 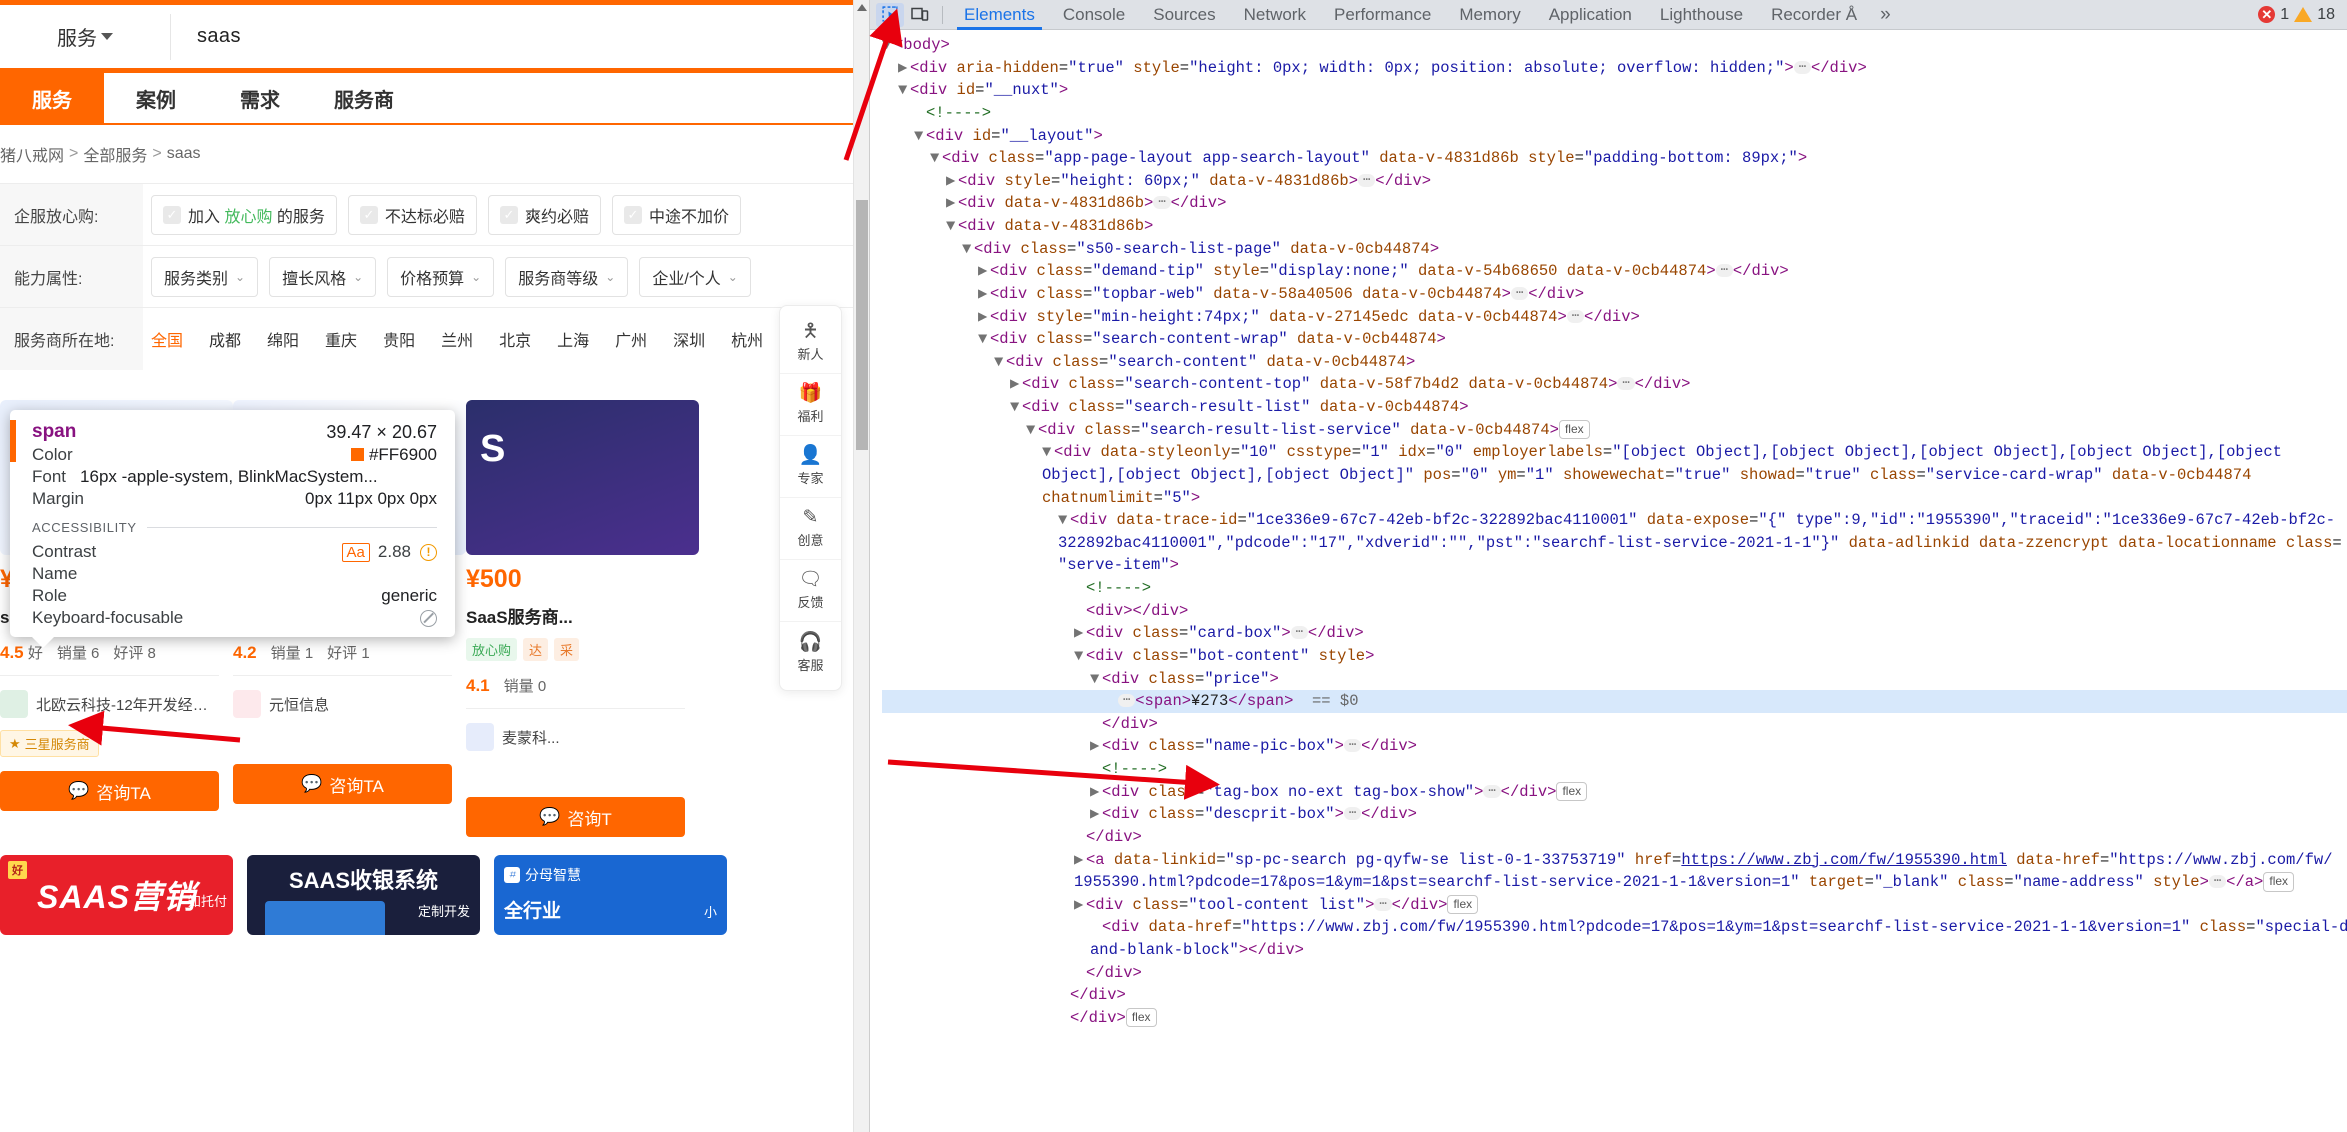 I want to click on tab-anli: 案例, so click(x=156, y=98).